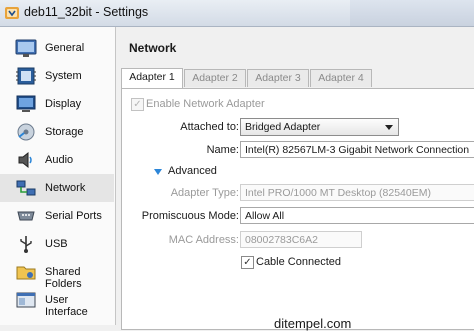  What do you see at coordinates (25, 160) in the screenshot?
I see `audio-icon` at bounding box center [25, 160].